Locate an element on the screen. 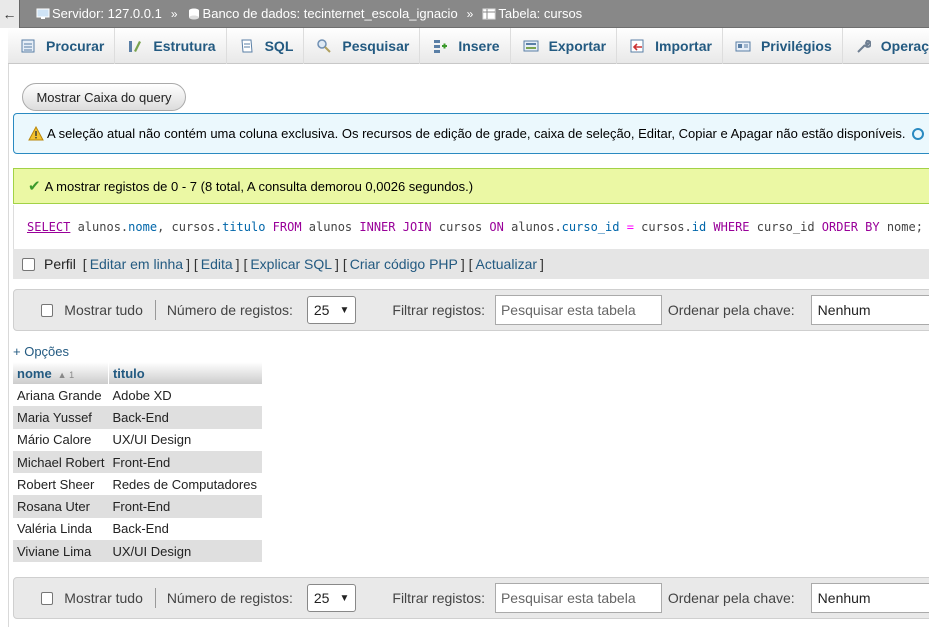  tab-insere: Insere is located at coordinates (465, 46).